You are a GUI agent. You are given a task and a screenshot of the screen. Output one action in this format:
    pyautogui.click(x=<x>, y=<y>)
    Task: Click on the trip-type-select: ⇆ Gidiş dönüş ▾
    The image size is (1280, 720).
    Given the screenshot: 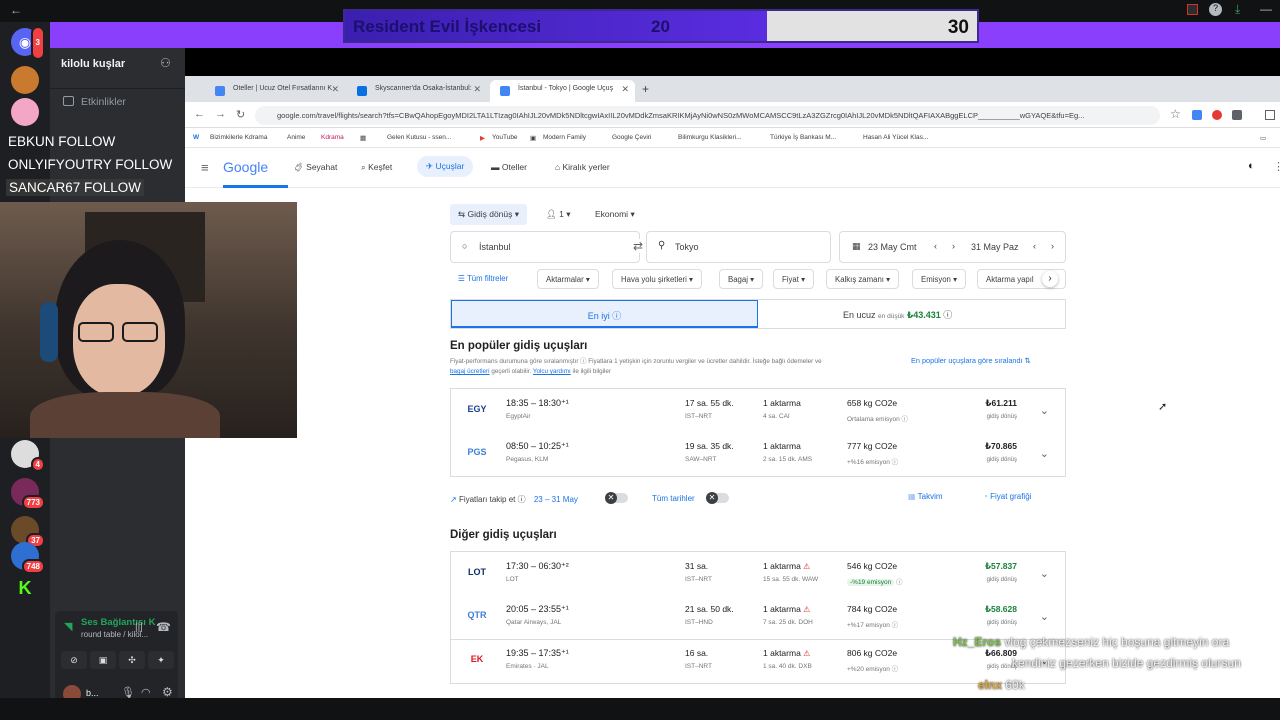 What is the action you would take?
    pyautogui.click(x=489, y=214)
    